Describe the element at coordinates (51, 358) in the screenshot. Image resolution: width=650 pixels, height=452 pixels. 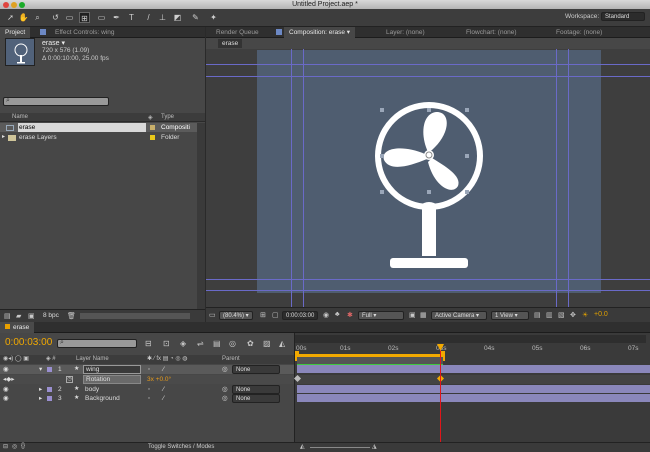
I see `label-column-icon: ◈ #` at that location.